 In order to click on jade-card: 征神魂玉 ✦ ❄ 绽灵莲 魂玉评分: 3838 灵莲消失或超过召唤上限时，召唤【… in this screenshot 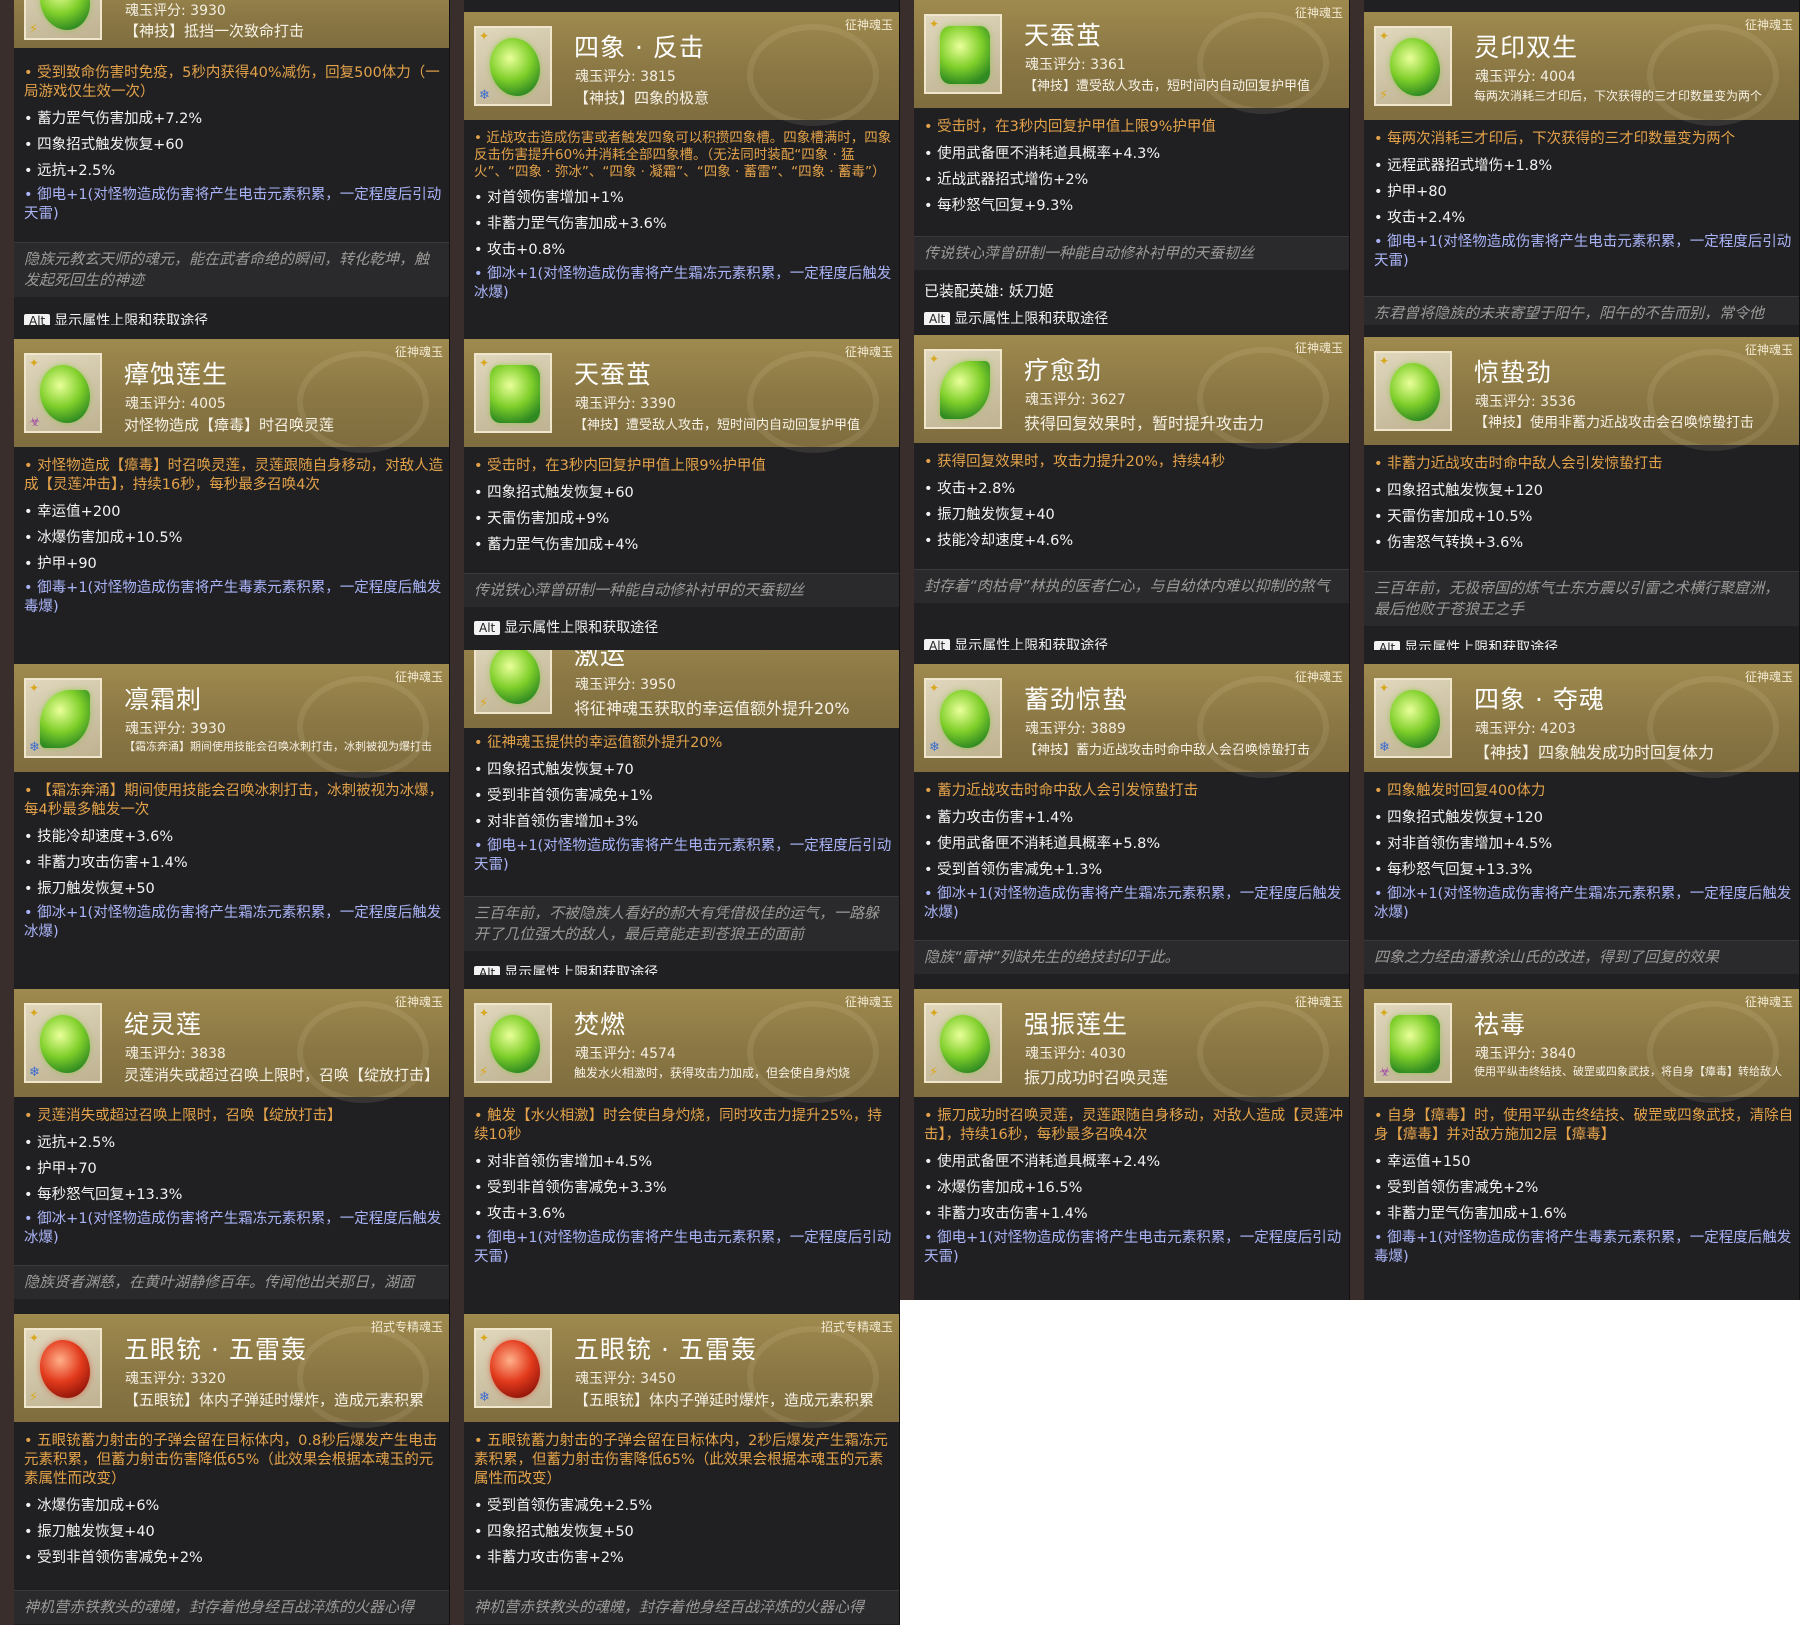, I will do `click(225, 1137)`.